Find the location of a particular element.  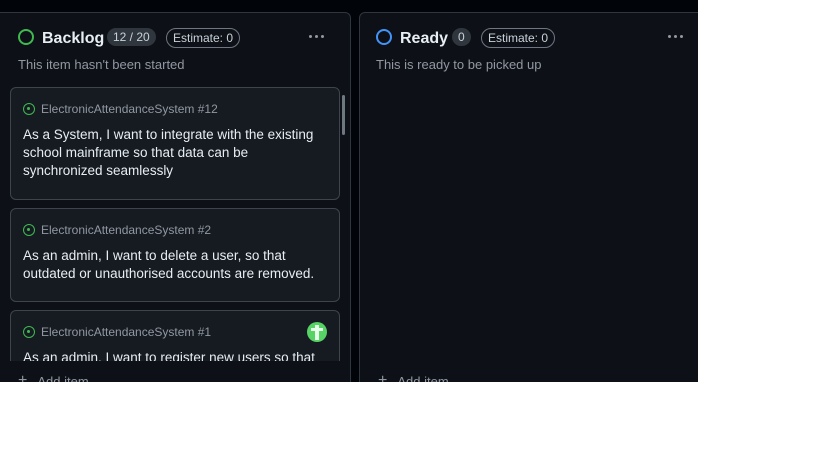

item-count-badge: 0 is located at coordinates (461, 37).